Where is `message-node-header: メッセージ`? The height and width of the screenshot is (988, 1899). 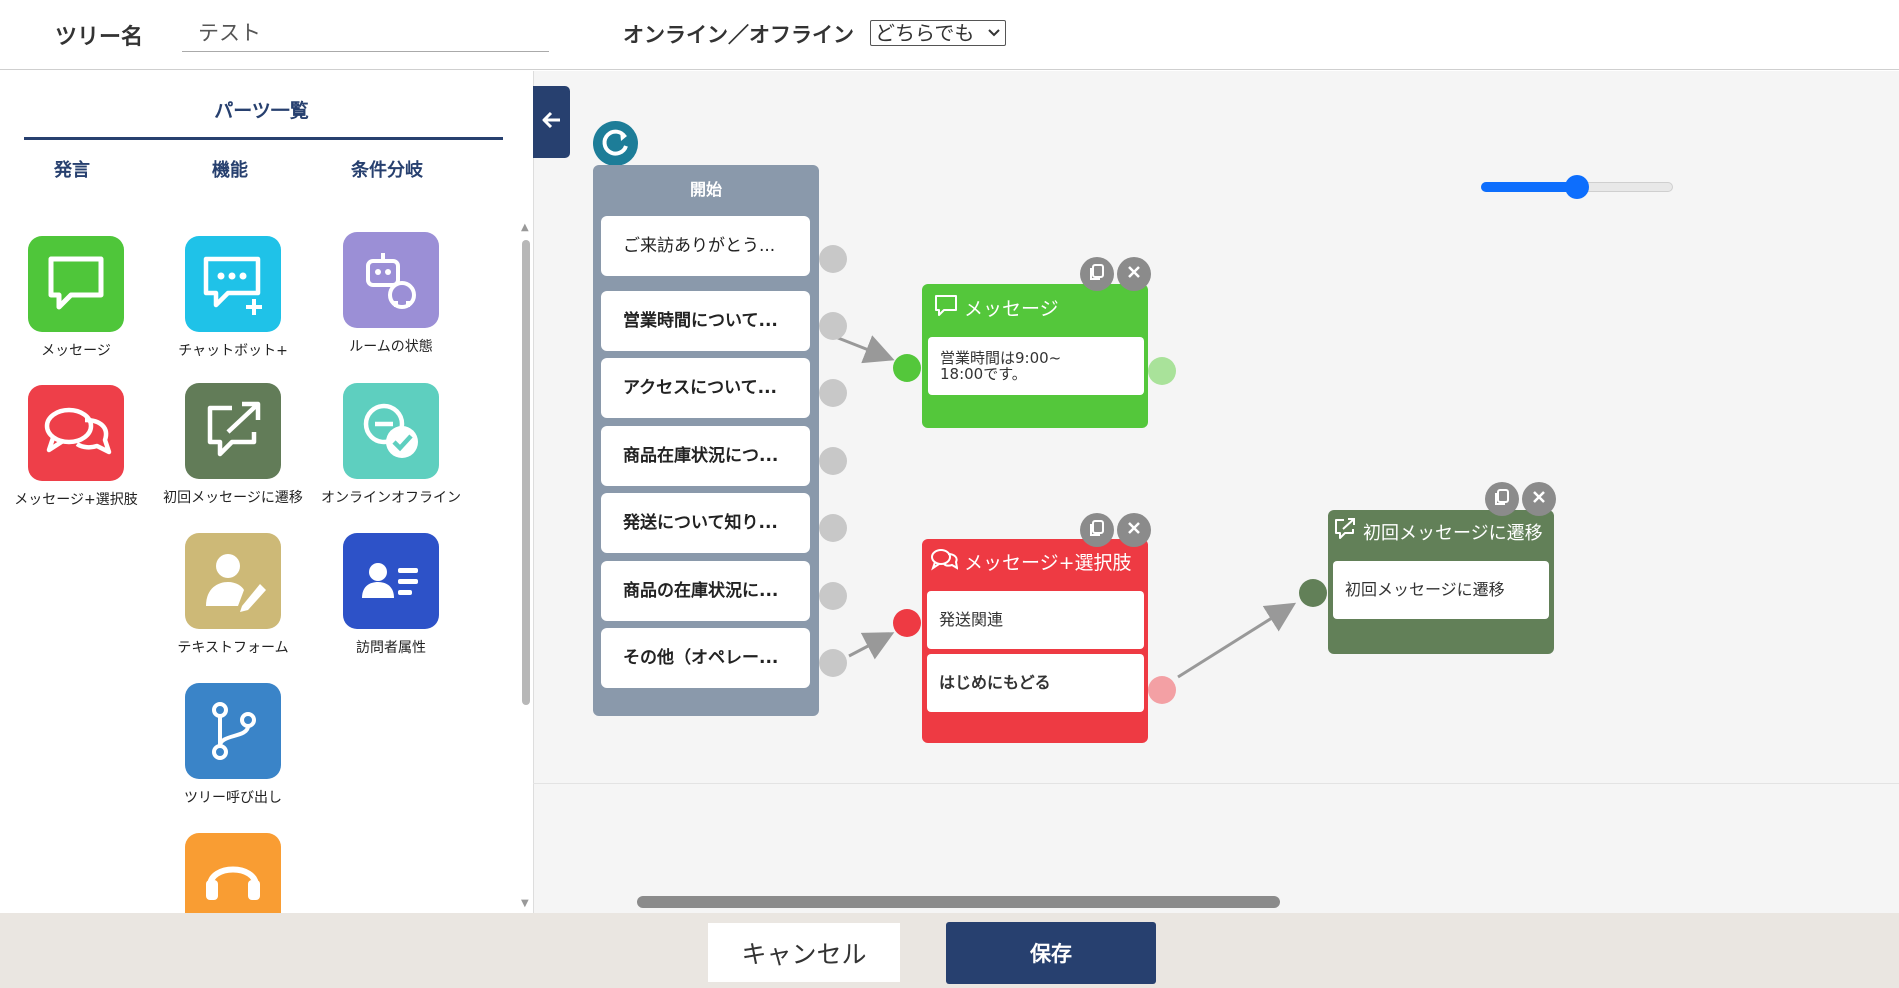
message-node-header: メッセージ is located at coordinates (996, 307).